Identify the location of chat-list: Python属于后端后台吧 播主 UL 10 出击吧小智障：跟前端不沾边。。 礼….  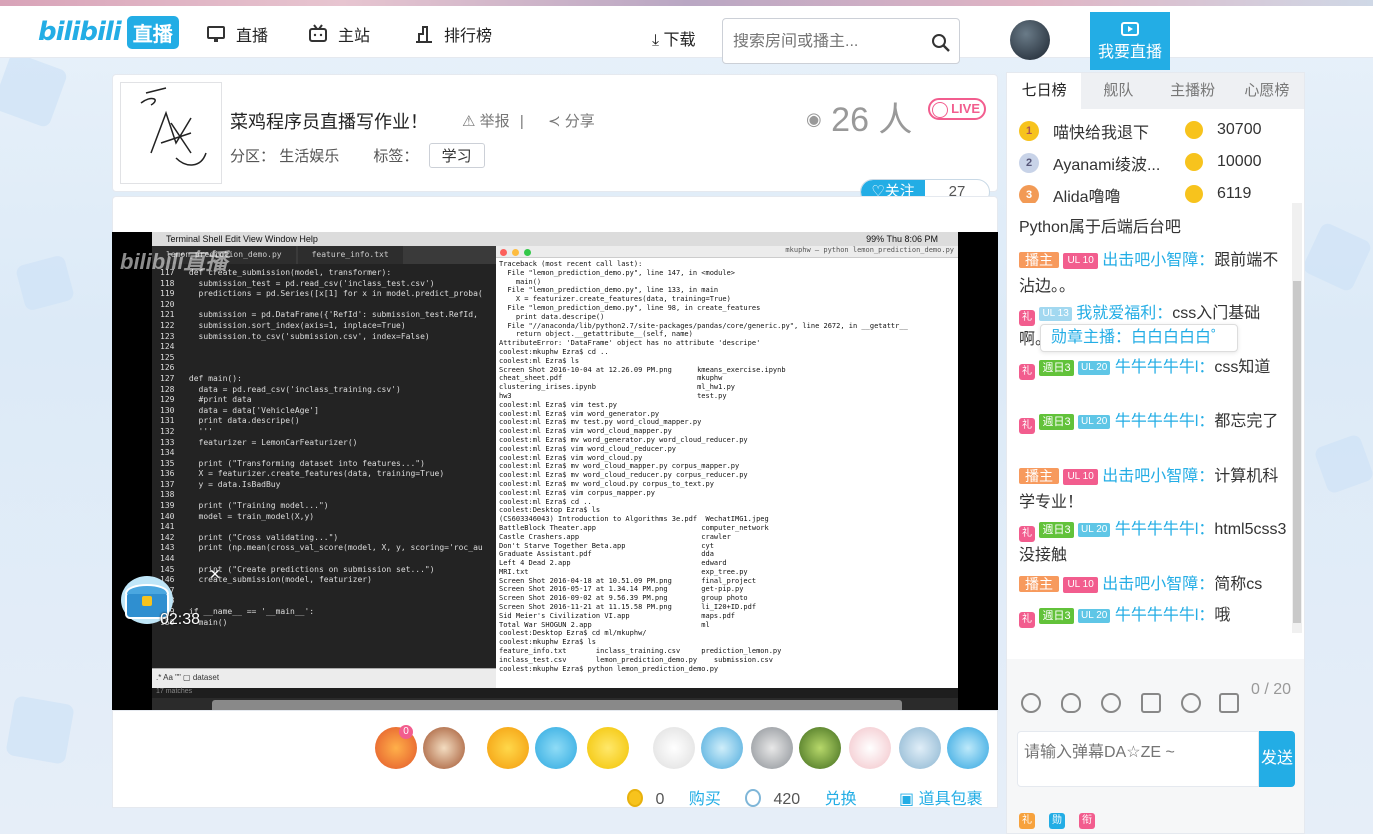
(1155, 431).